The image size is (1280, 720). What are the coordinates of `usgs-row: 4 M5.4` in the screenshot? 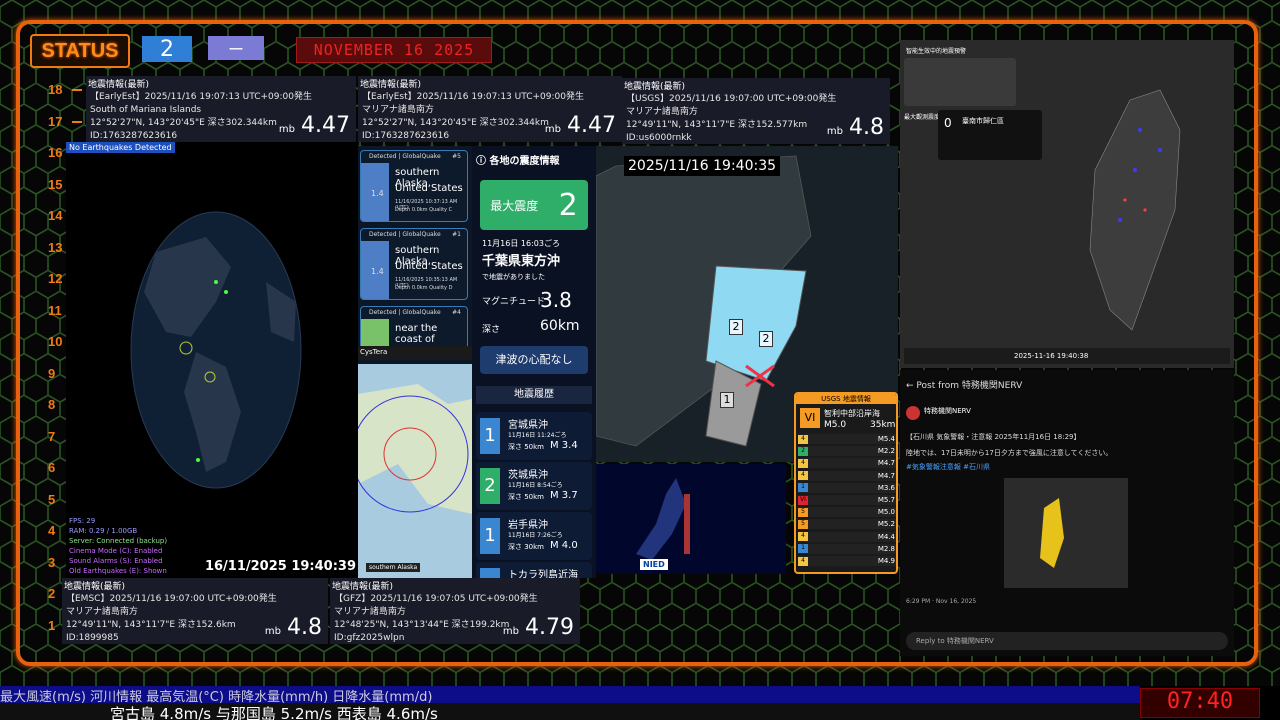 It's located at (847, 439).